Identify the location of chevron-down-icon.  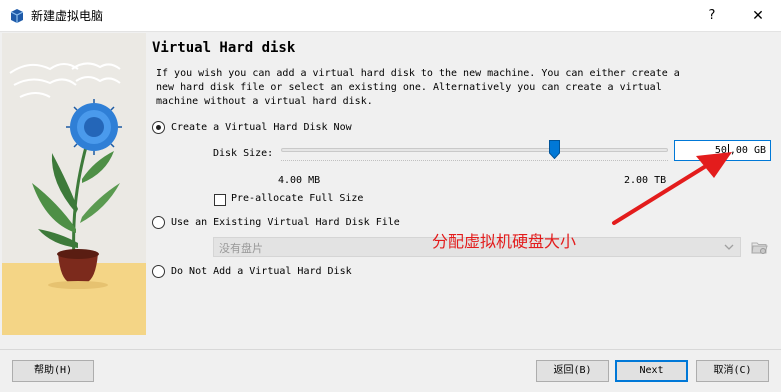
(729, 247).